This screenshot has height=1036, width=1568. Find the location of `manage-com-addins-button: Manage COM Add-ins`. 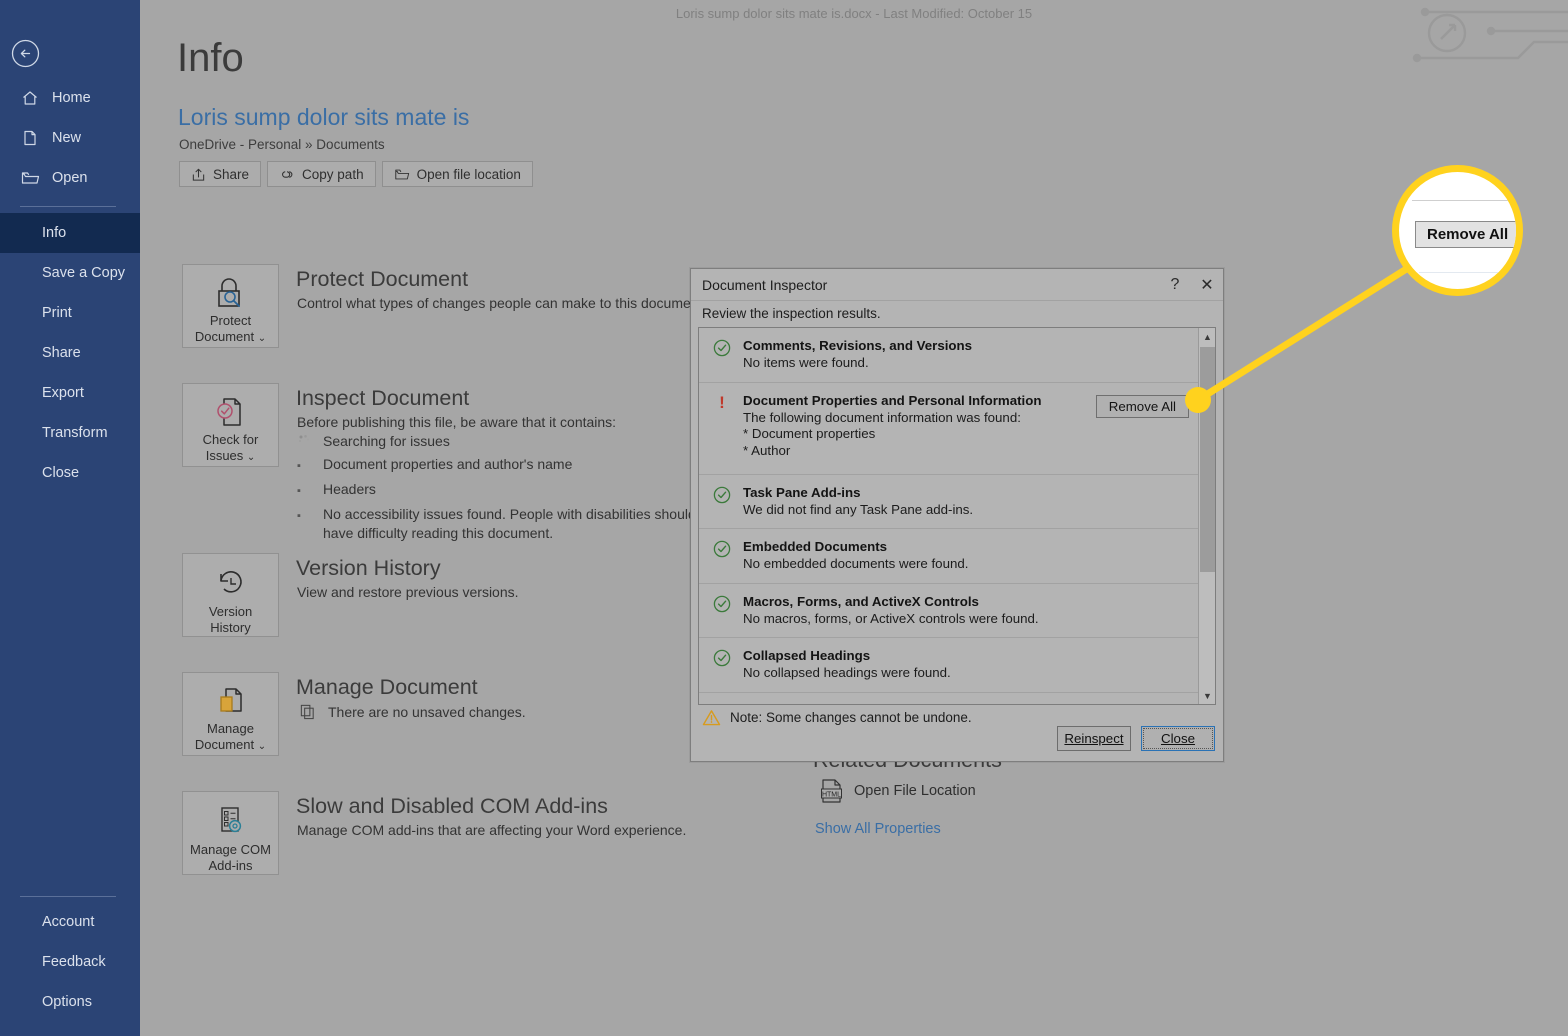

manage-com-addins-button: Manage COM Add-ins is located at coordinates (230, 833).